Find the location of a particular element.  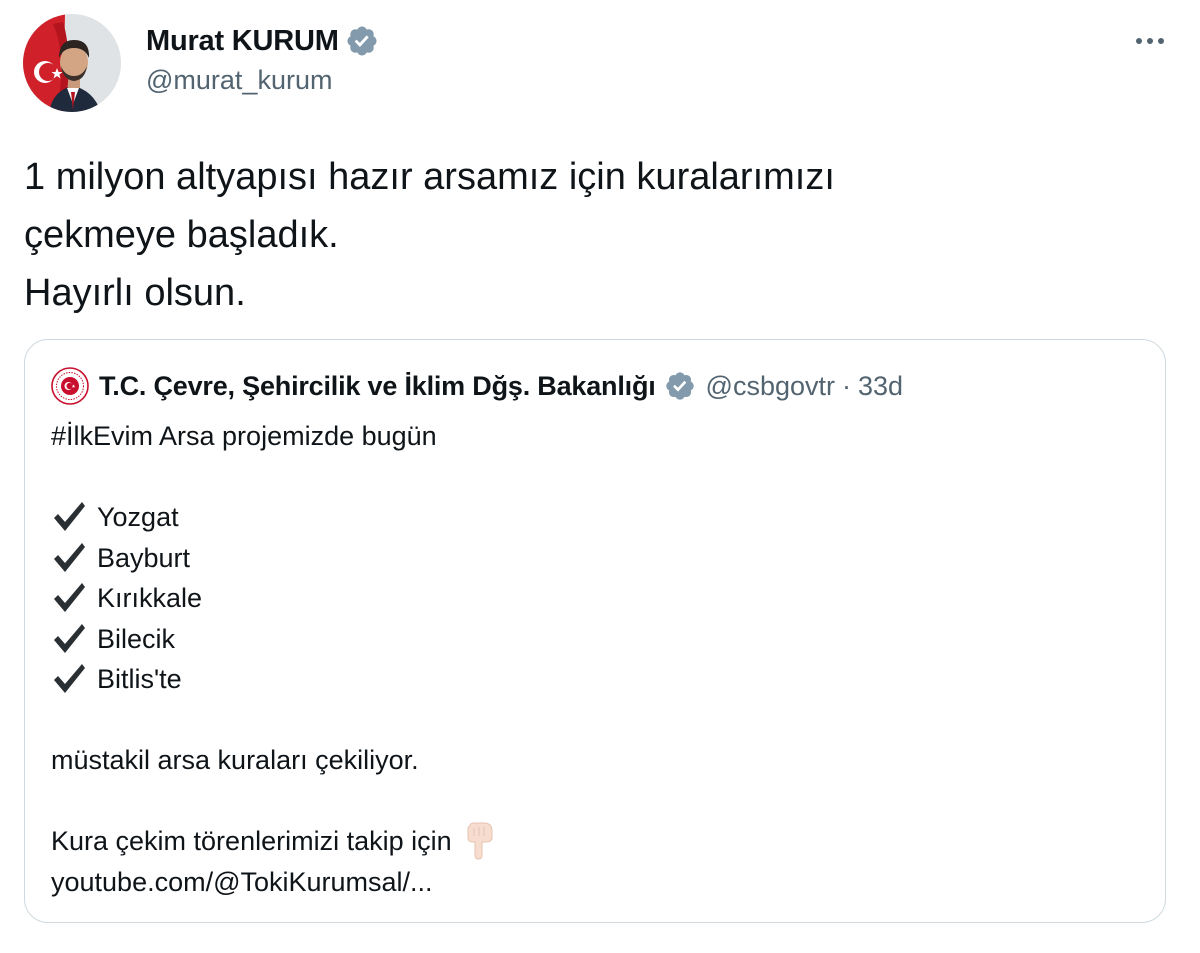

city-name: Kırıkkale is located at coordinates (150, 598).